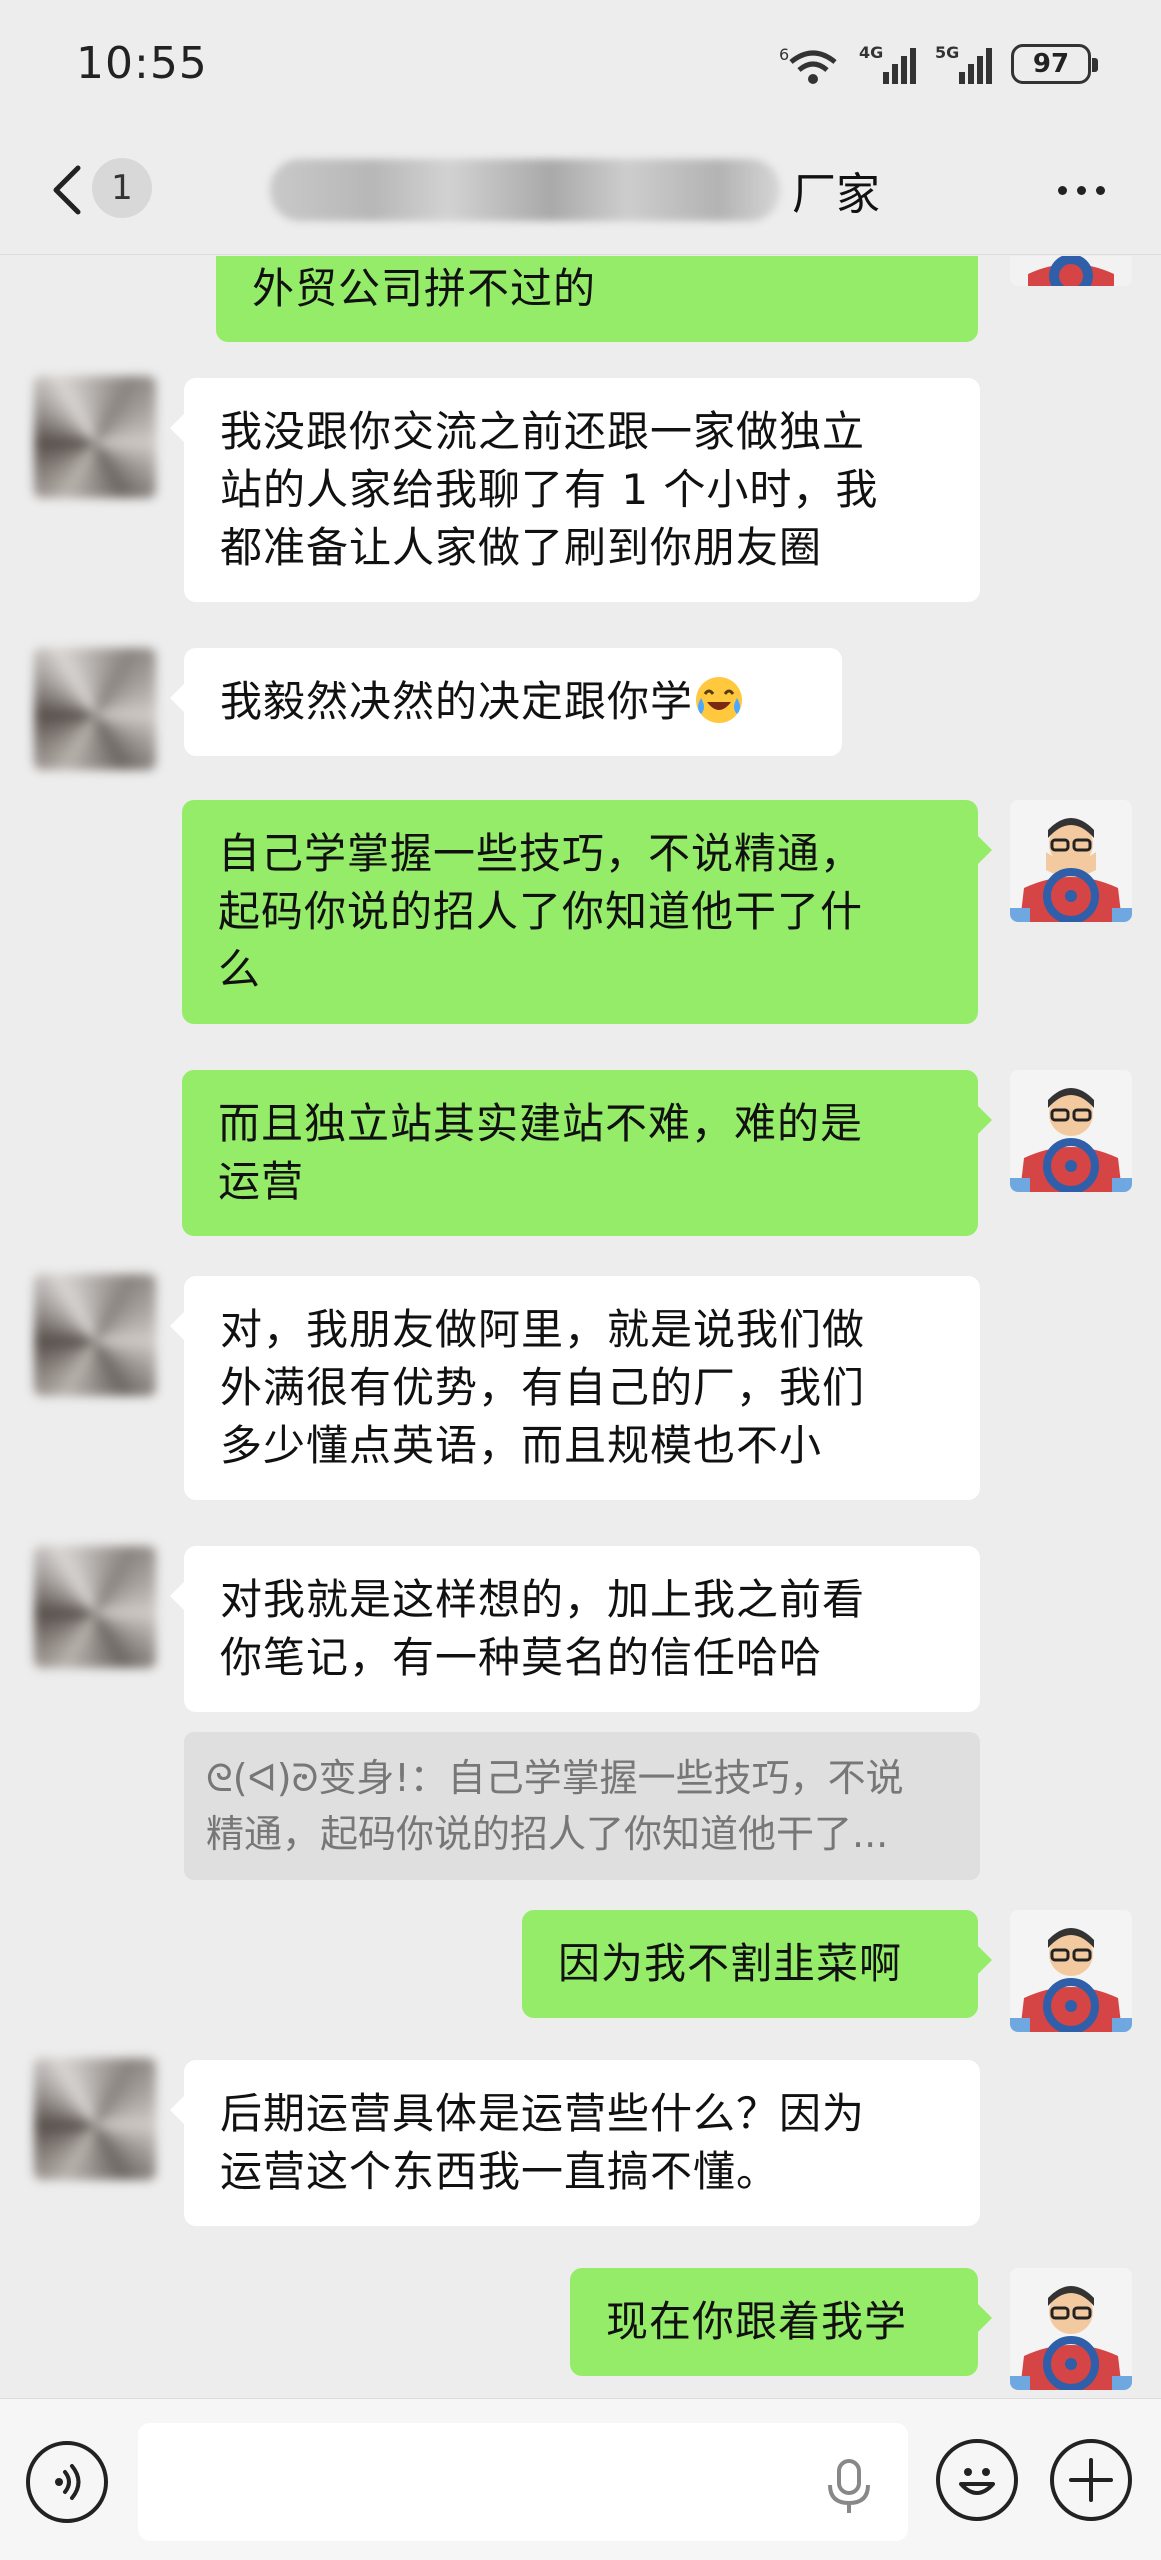 Image resolution: width=1161 pixels, height=2560 pixels. What do you see at coordinates (521, 1657) in the screenshot?
I see `message-line: 你笔记，有一种莫名的信任哈哈` at bounding box center [521, 1657].